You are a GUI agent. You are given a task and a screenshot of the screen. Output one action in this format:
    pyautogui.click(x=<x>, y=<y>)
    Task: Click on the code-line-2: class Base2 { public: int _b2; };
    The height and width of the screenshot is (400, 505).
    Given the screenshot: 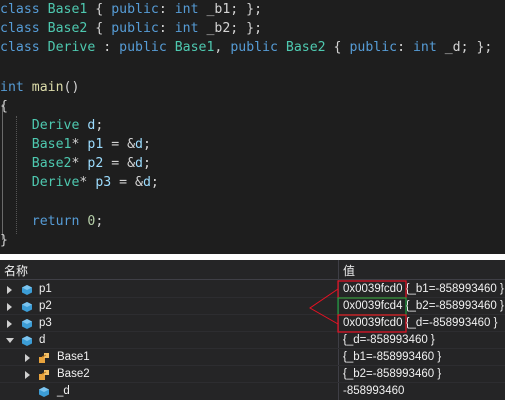 What is the action you would take?
    pyautogui.click(x=131, y=28)
    